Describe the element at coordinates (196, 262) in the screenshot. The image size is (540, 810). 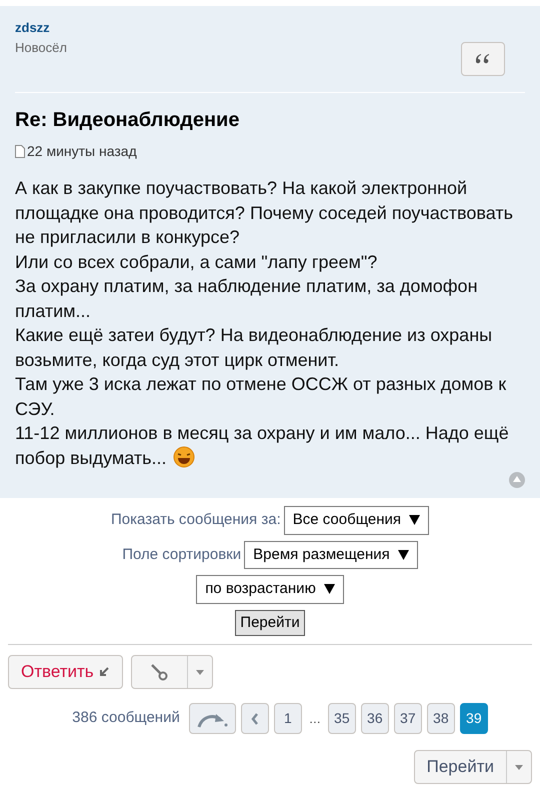
I see `post-text: Или со всех собрали, а сами "лапу греем"?` at that location.